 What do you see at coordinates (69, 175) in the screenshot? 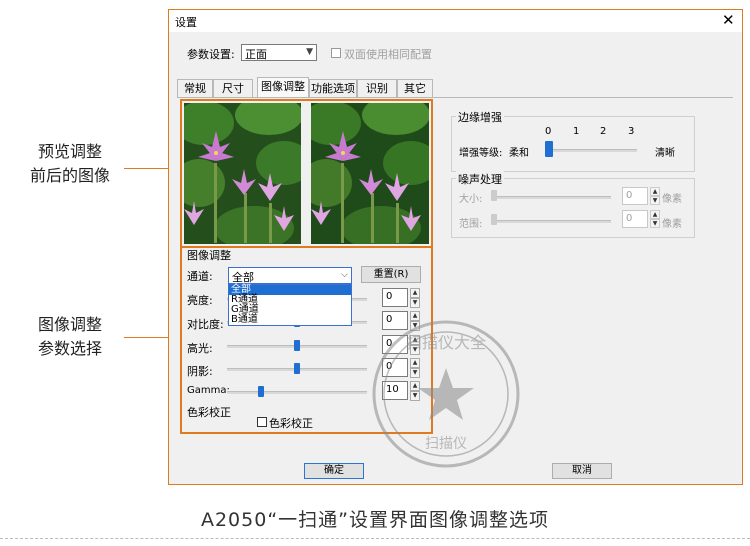
I see `preview-annotation-line2: 前后的图像` at bounding box center [69, 175].